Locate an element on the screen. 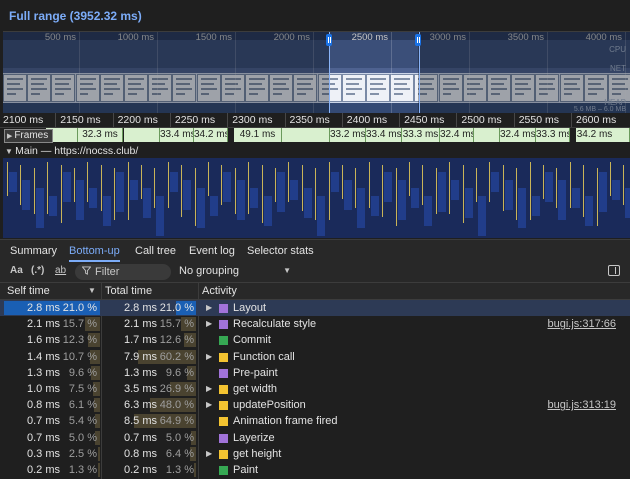 This screenshot has height=479, width=630. ruler-tick-label: 2450 ms is located at coordinates (424, 120).